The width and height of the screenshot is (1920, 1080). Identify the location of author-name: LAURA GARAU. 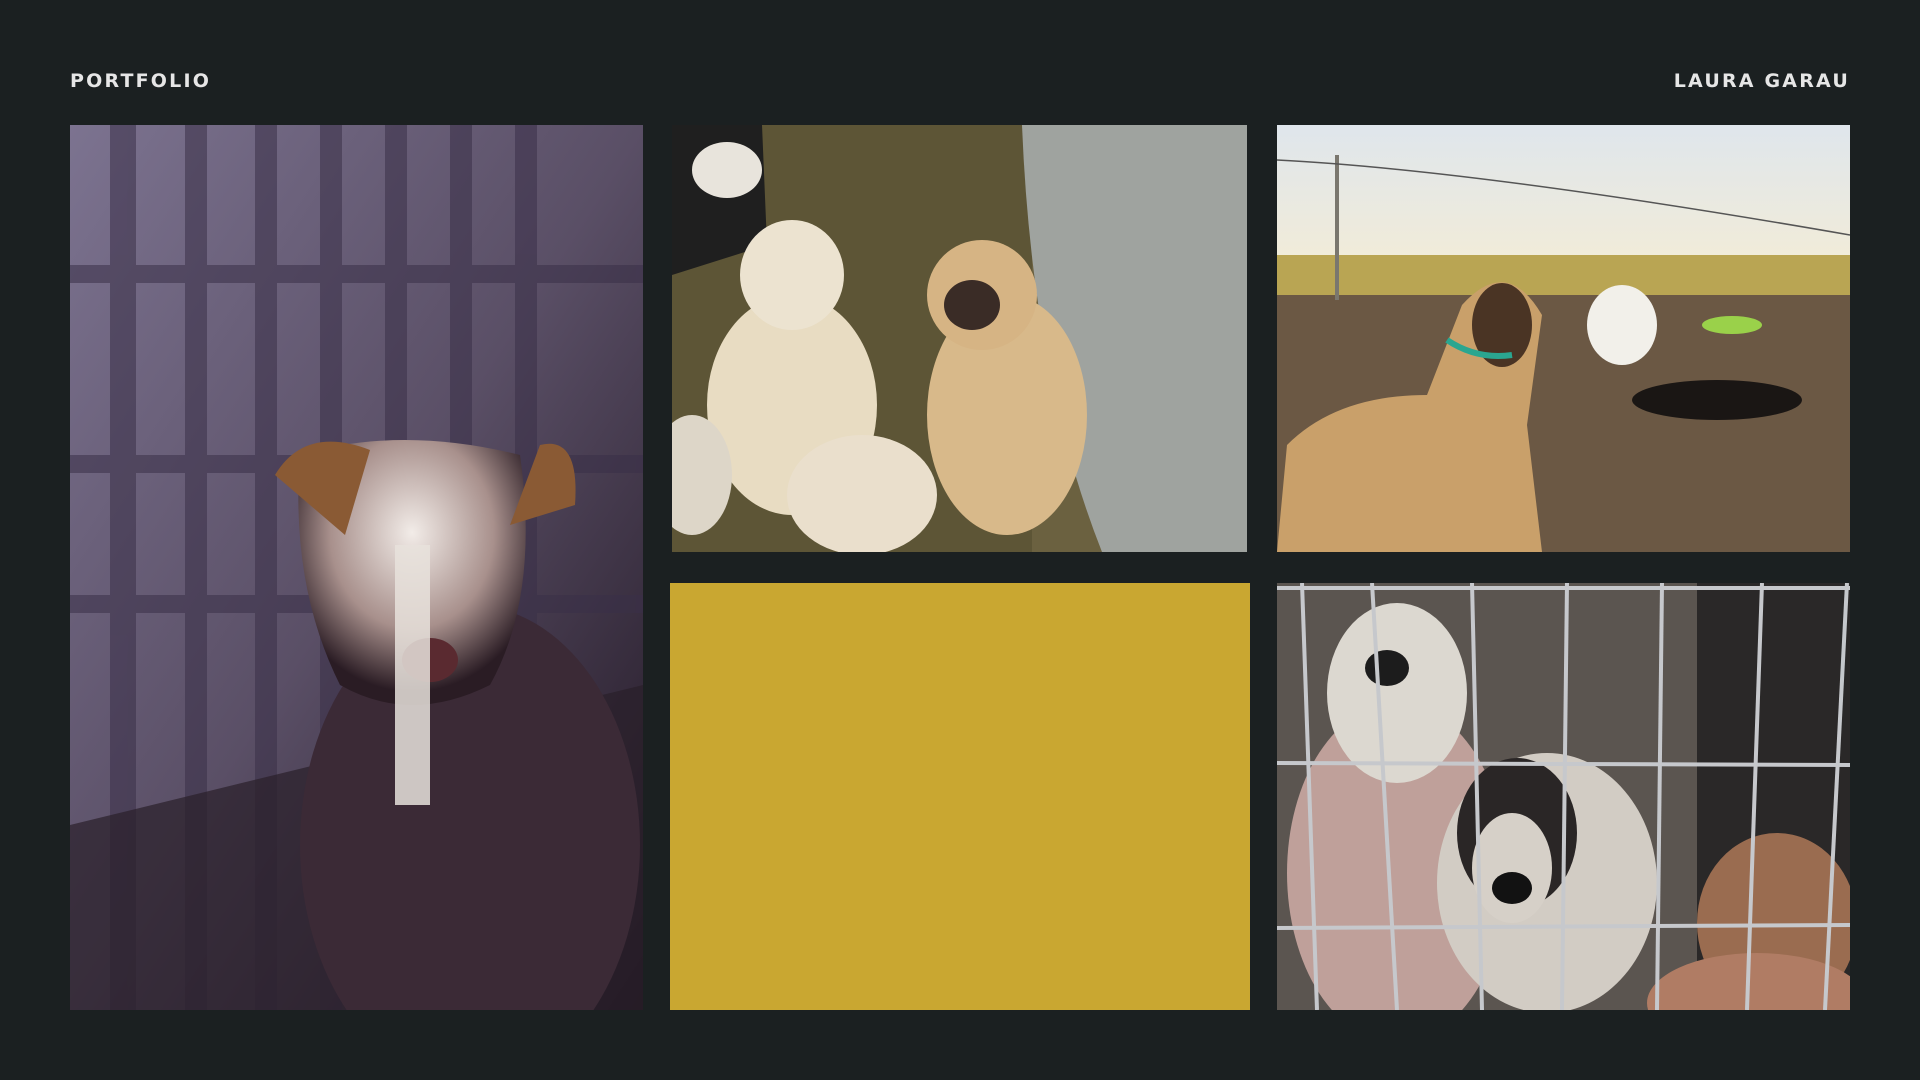
(1761, 81).